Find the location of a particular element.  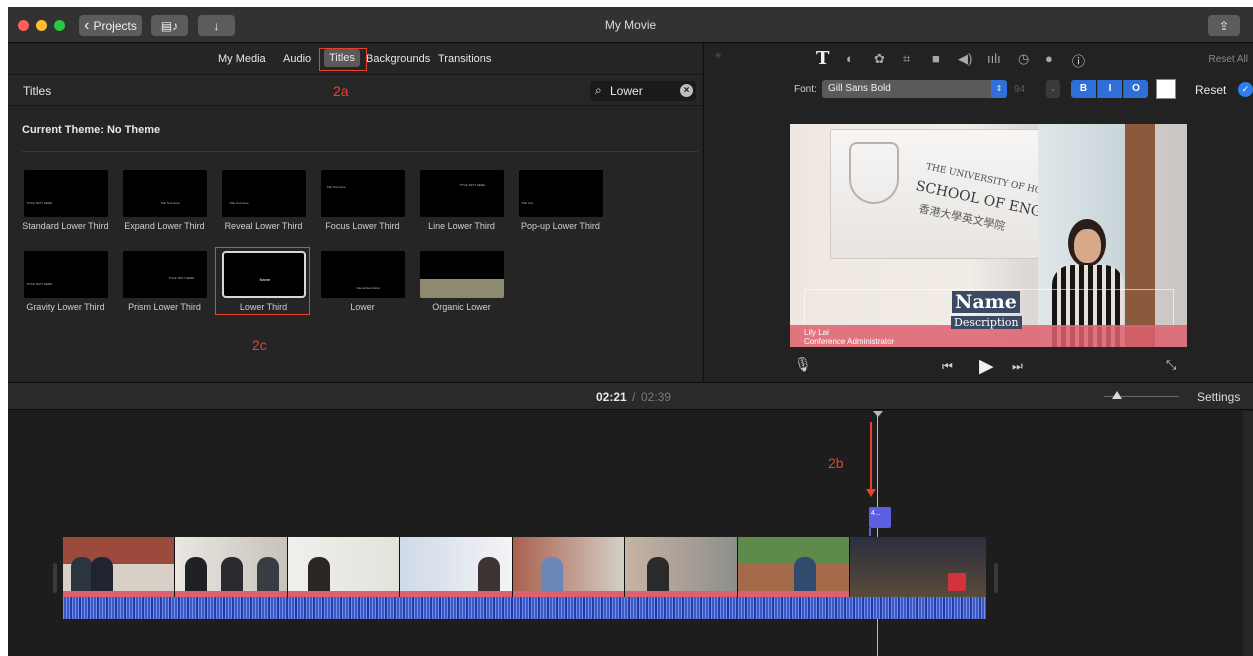

filter-icon: ● is located at coordinates (1049, 58).